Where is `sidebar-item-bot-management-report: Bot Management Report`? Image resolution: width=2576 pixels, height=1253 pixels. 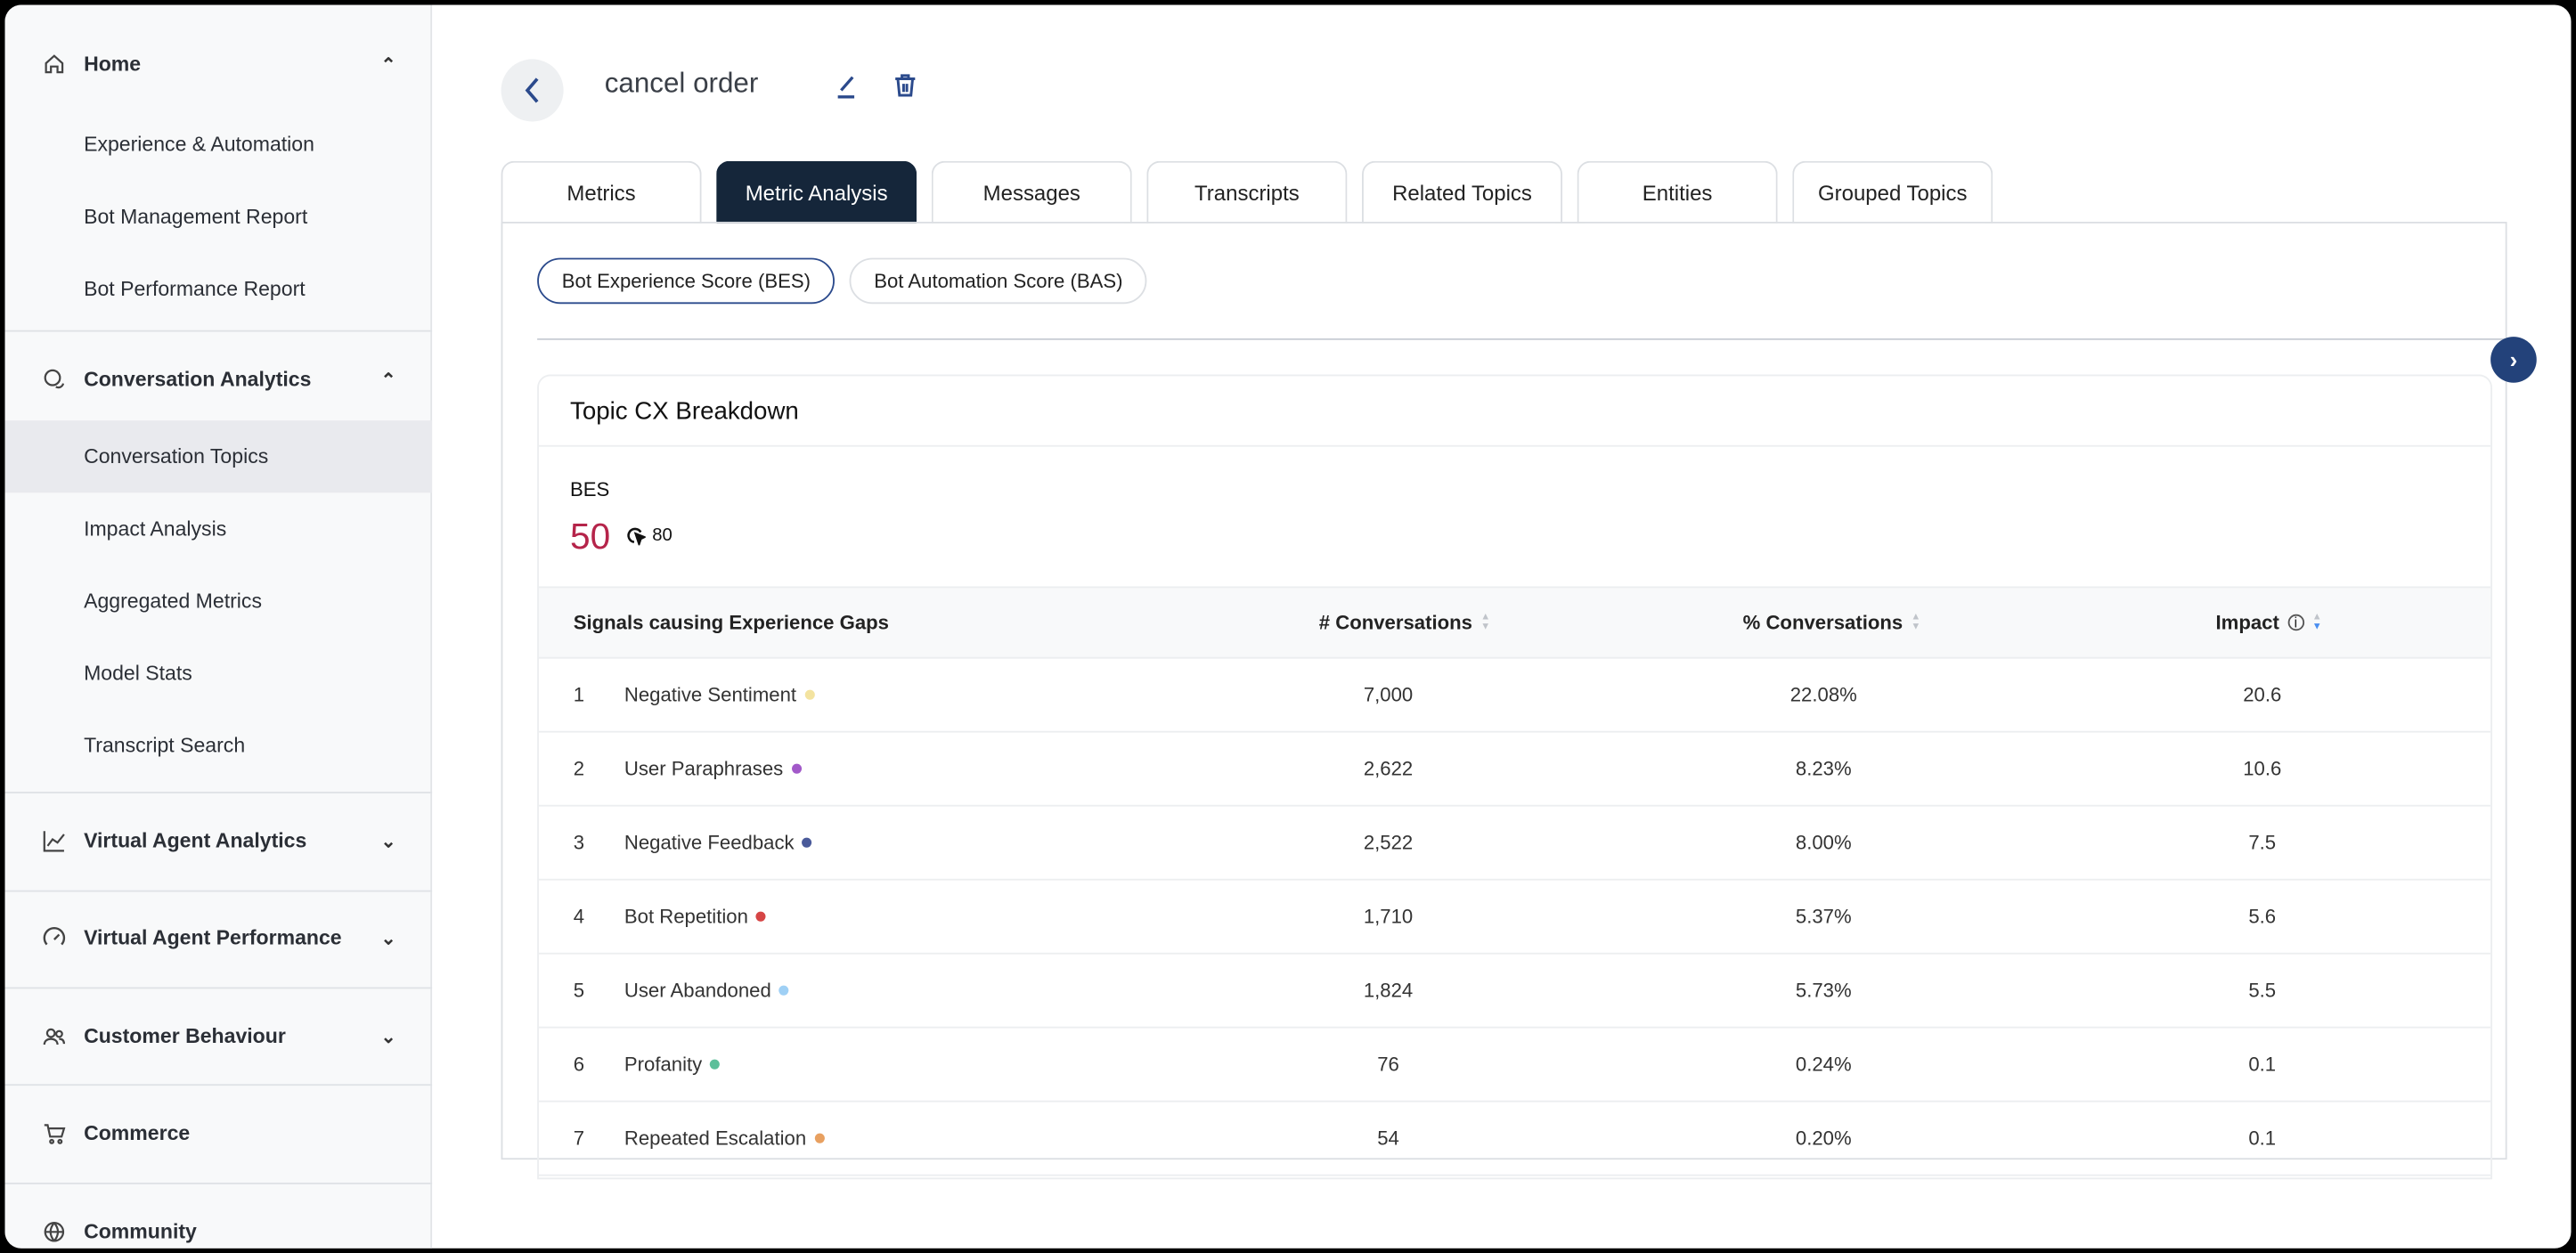 sidebar-item-bot-management-report: Bot Management Report is located at coordinates (219, 217).